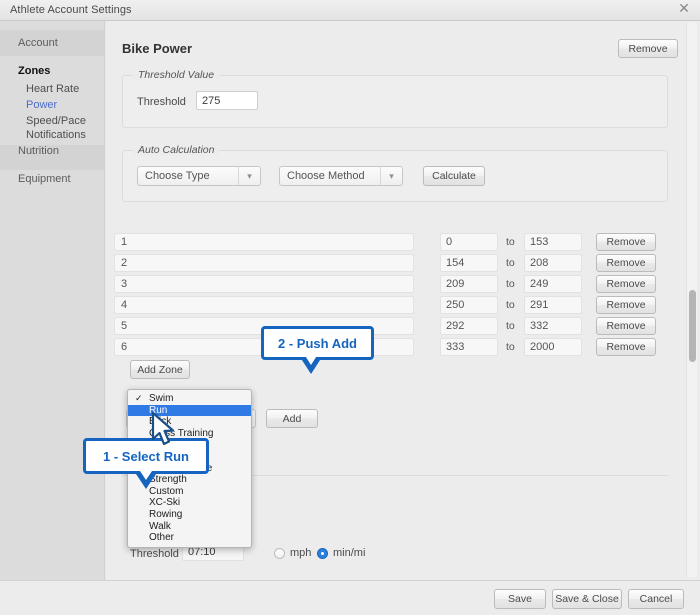  Describe the element at coordinates (162, 538) in the screenshot. I see `menu-item-label: Other` at that location.